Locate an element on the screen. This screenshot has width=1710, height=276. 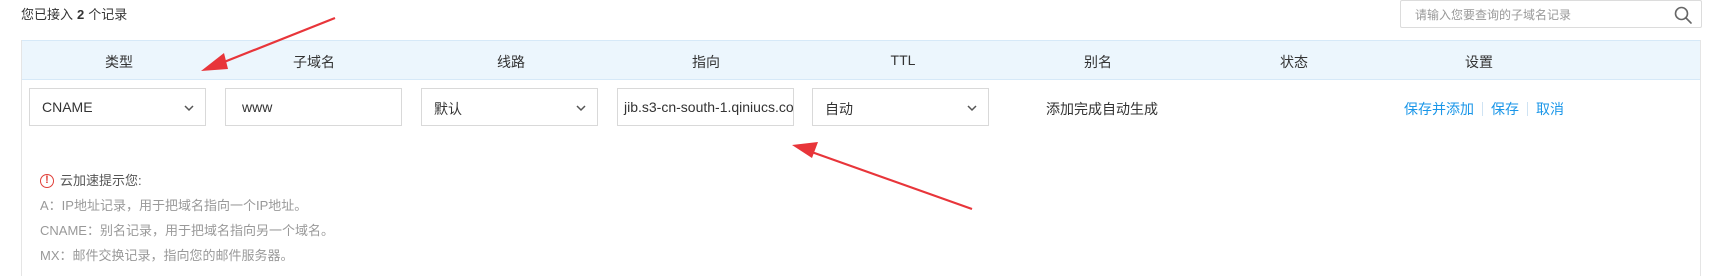
subdomain-input: www is located at coordinates (313, 107).